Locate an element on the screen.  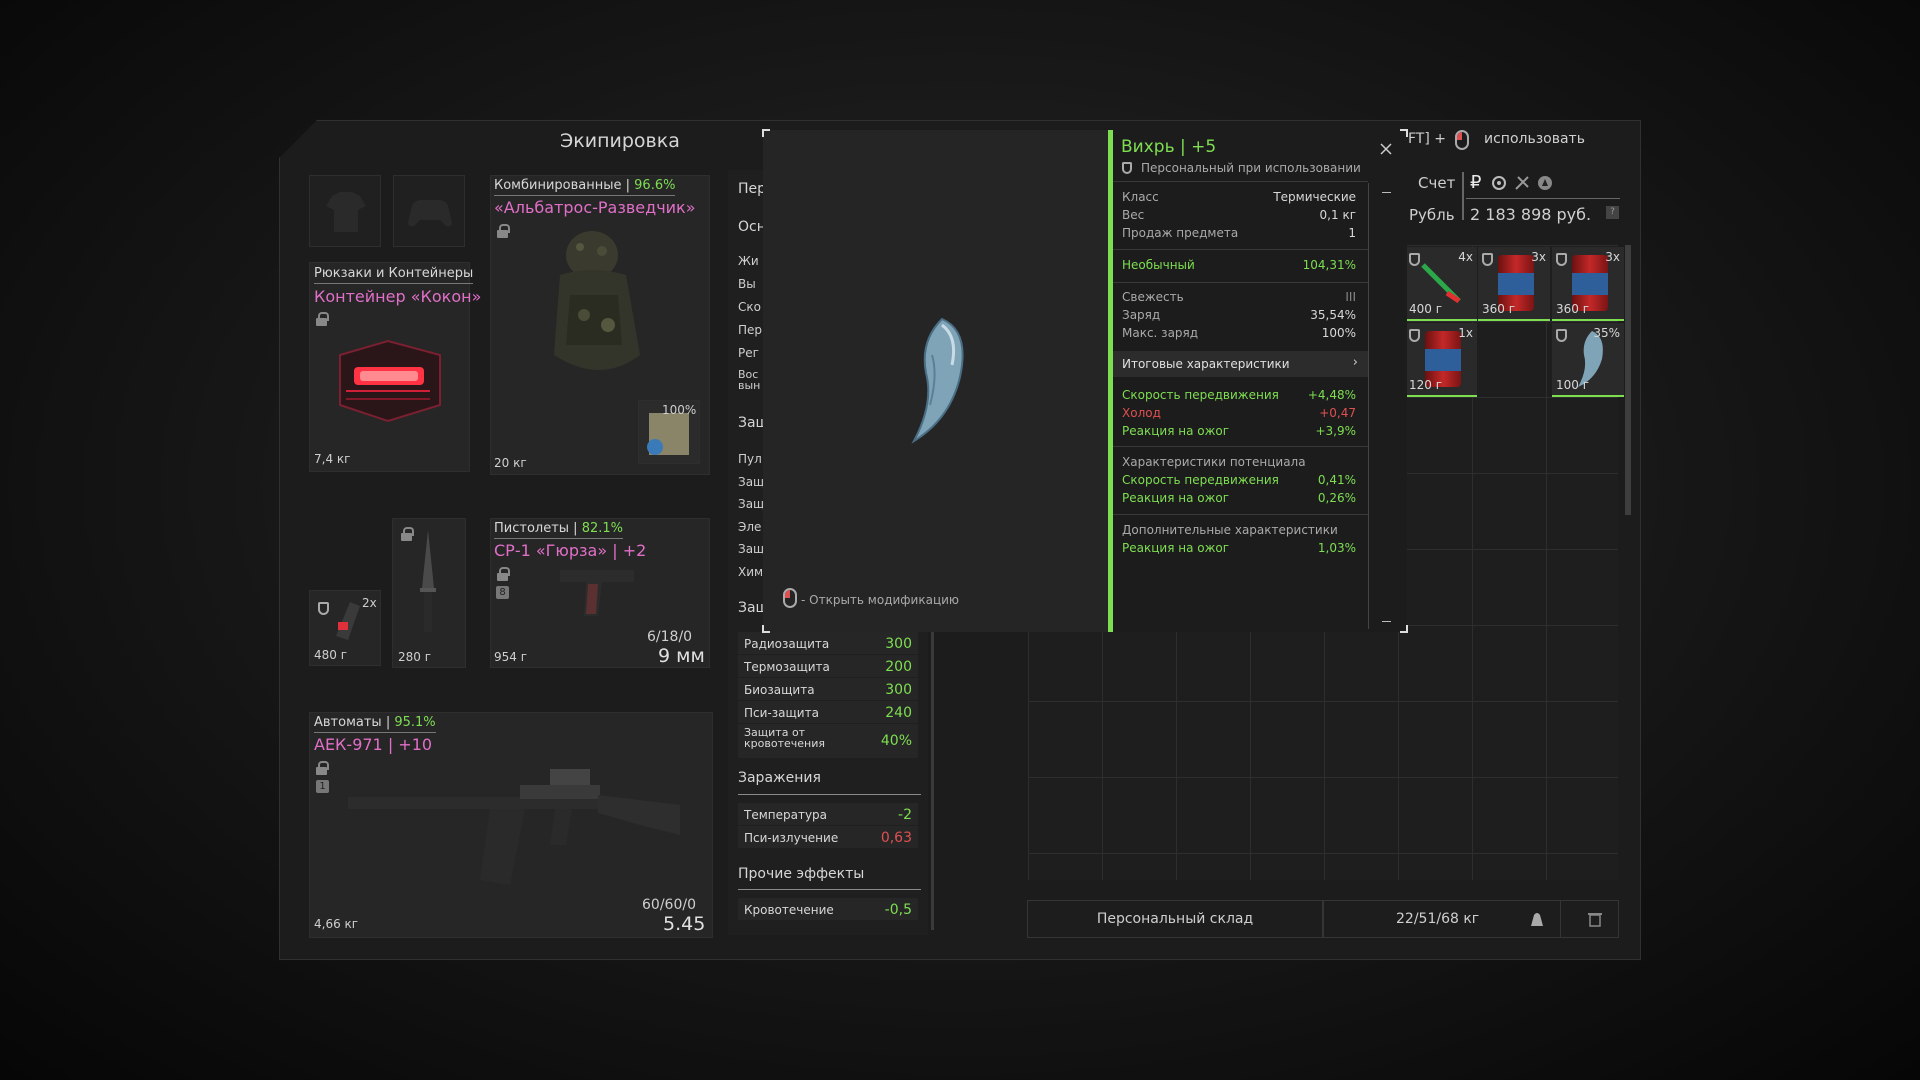
stat-row-psi-emission: Пси-излучение 0,63 is located at coordinates (828, 837).